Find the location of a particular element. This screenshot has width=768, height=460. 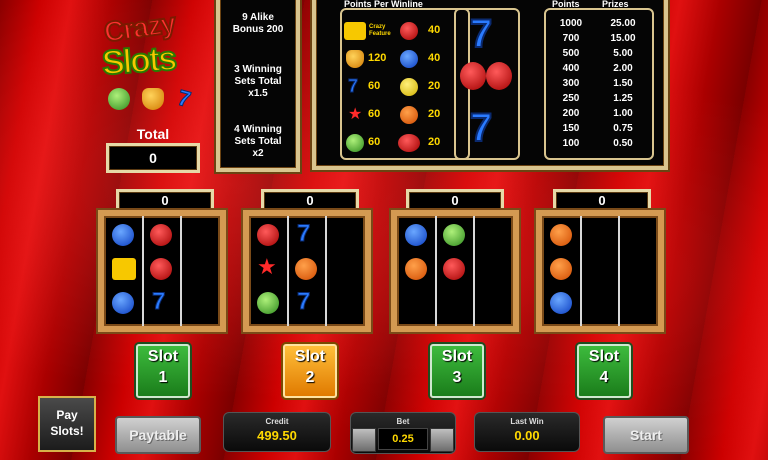

prize-amount: 25.00 is located at coordinates (623, 23).